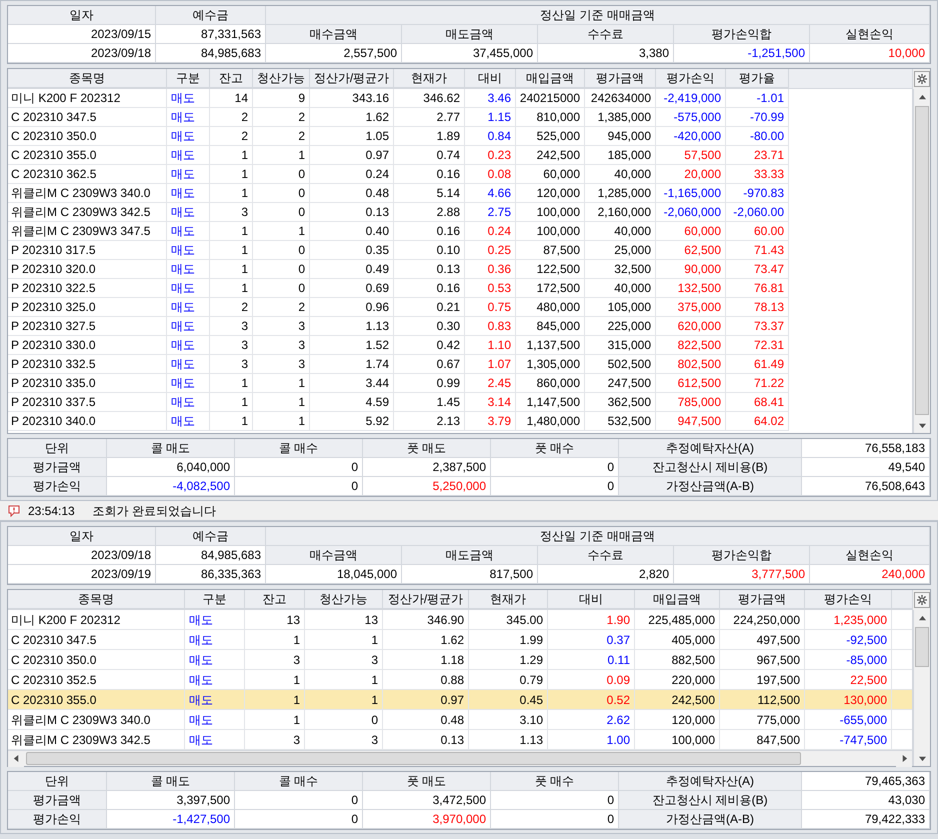  Describe the element at coordinates (470, 53) in the screenshot. I see `table-cell: 37,455,000` at that location.